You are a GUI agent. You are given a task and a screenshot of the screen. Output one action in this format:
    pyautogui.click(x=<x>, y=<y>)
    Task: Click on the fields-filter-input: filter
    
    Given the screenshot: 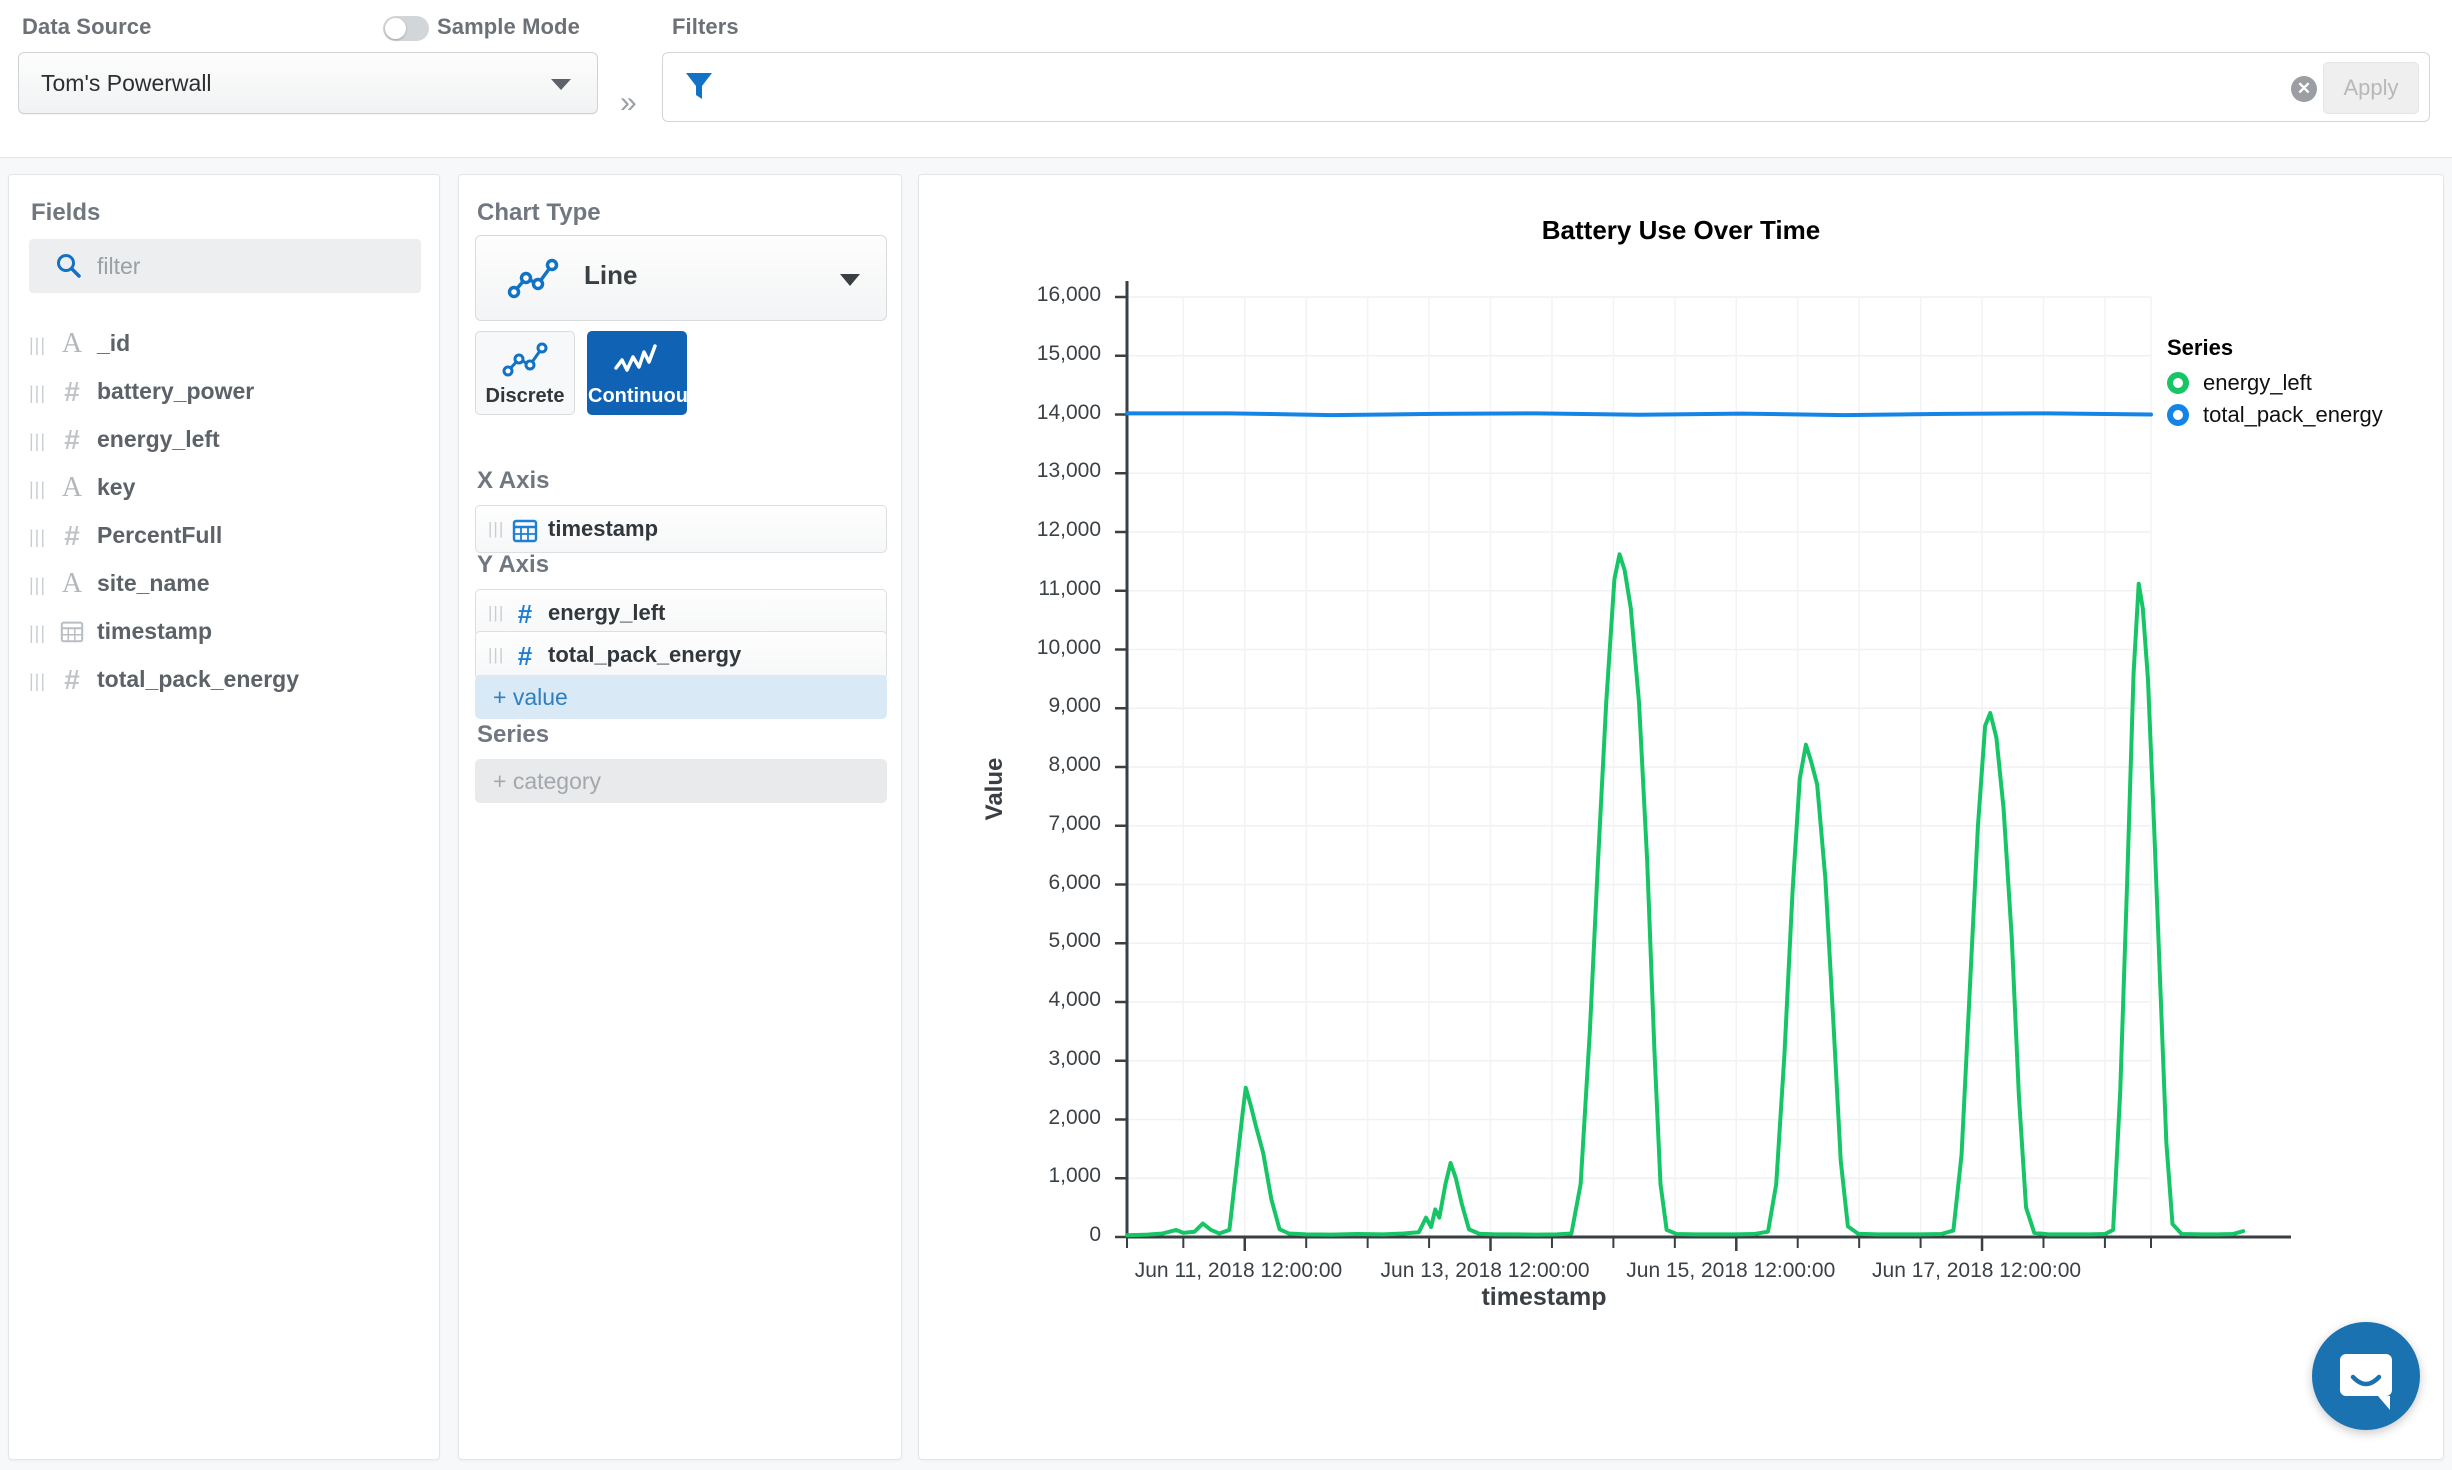 What is the action you would take?
    pyautogui.click(x=225, y=266)
    